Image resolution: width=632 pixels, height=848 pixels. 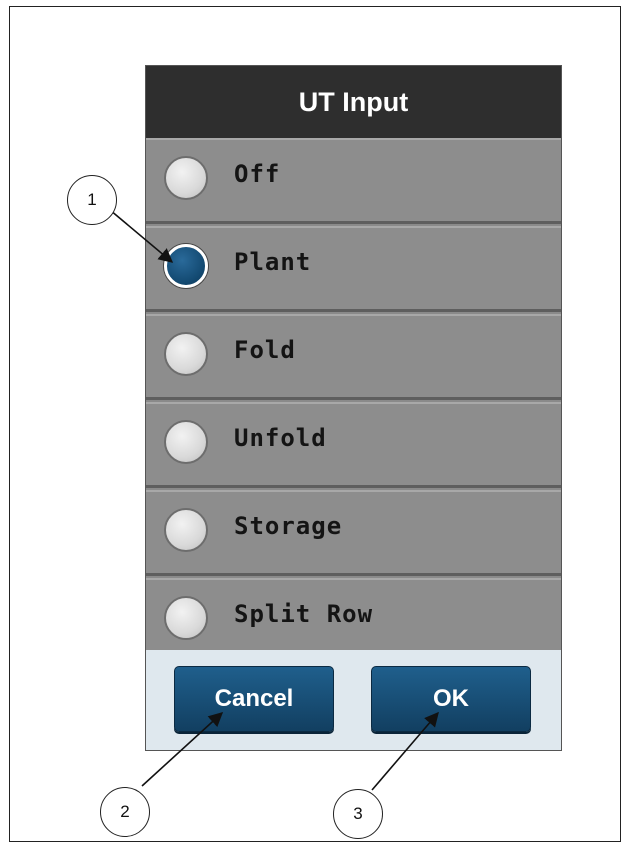 What do you see at coordinates (273, 262) in the screenshot?
I see `option-label: Plant` at bounding box center [273, 262].